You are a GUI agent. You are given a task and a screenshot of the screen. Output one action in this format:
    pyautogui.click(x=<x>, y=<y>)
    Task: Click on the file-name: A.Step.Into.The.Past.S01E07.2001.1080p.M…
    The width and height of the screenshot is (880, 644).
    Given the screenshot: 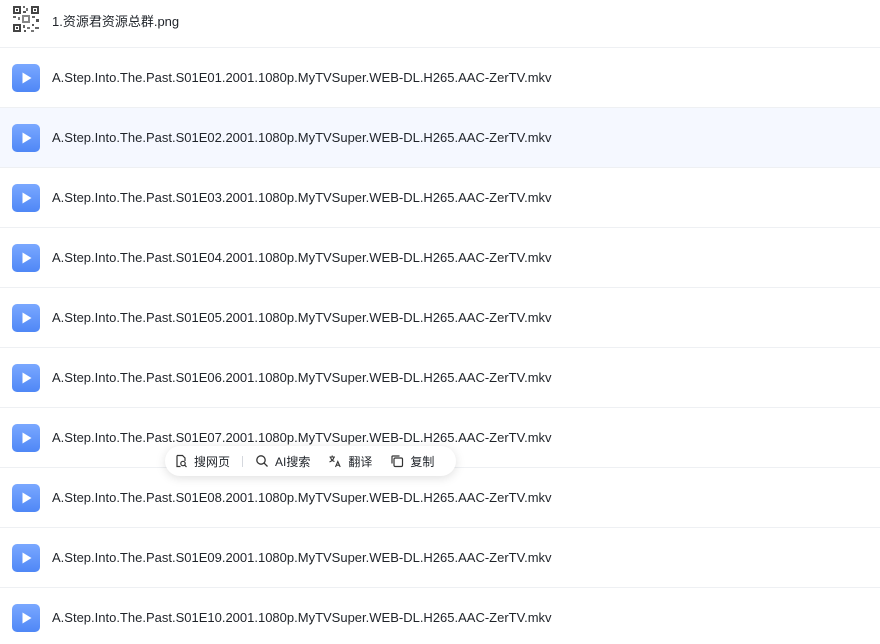 What is the action you would take?
    pyautogui.click(x=302, y=437)
    